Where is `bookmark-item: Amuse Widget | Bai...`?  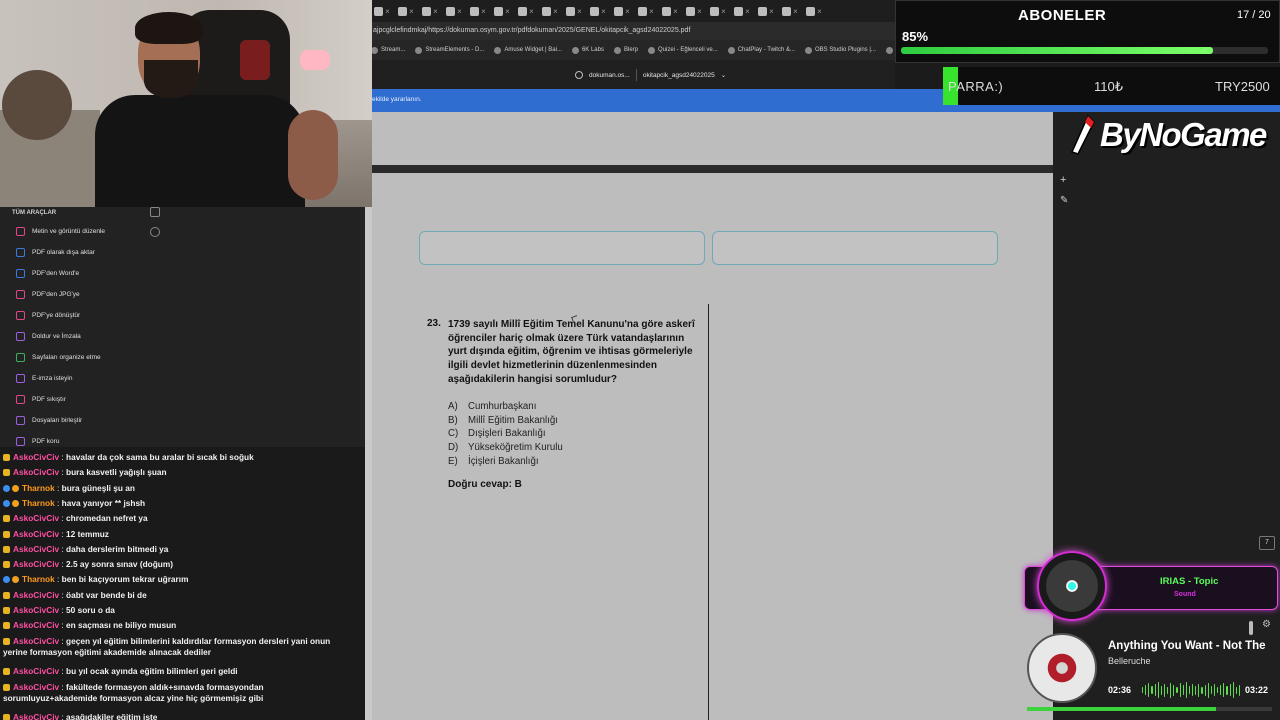
bookmark-item: Amuse Widget | Bai... is located at coordinates (528, 50).